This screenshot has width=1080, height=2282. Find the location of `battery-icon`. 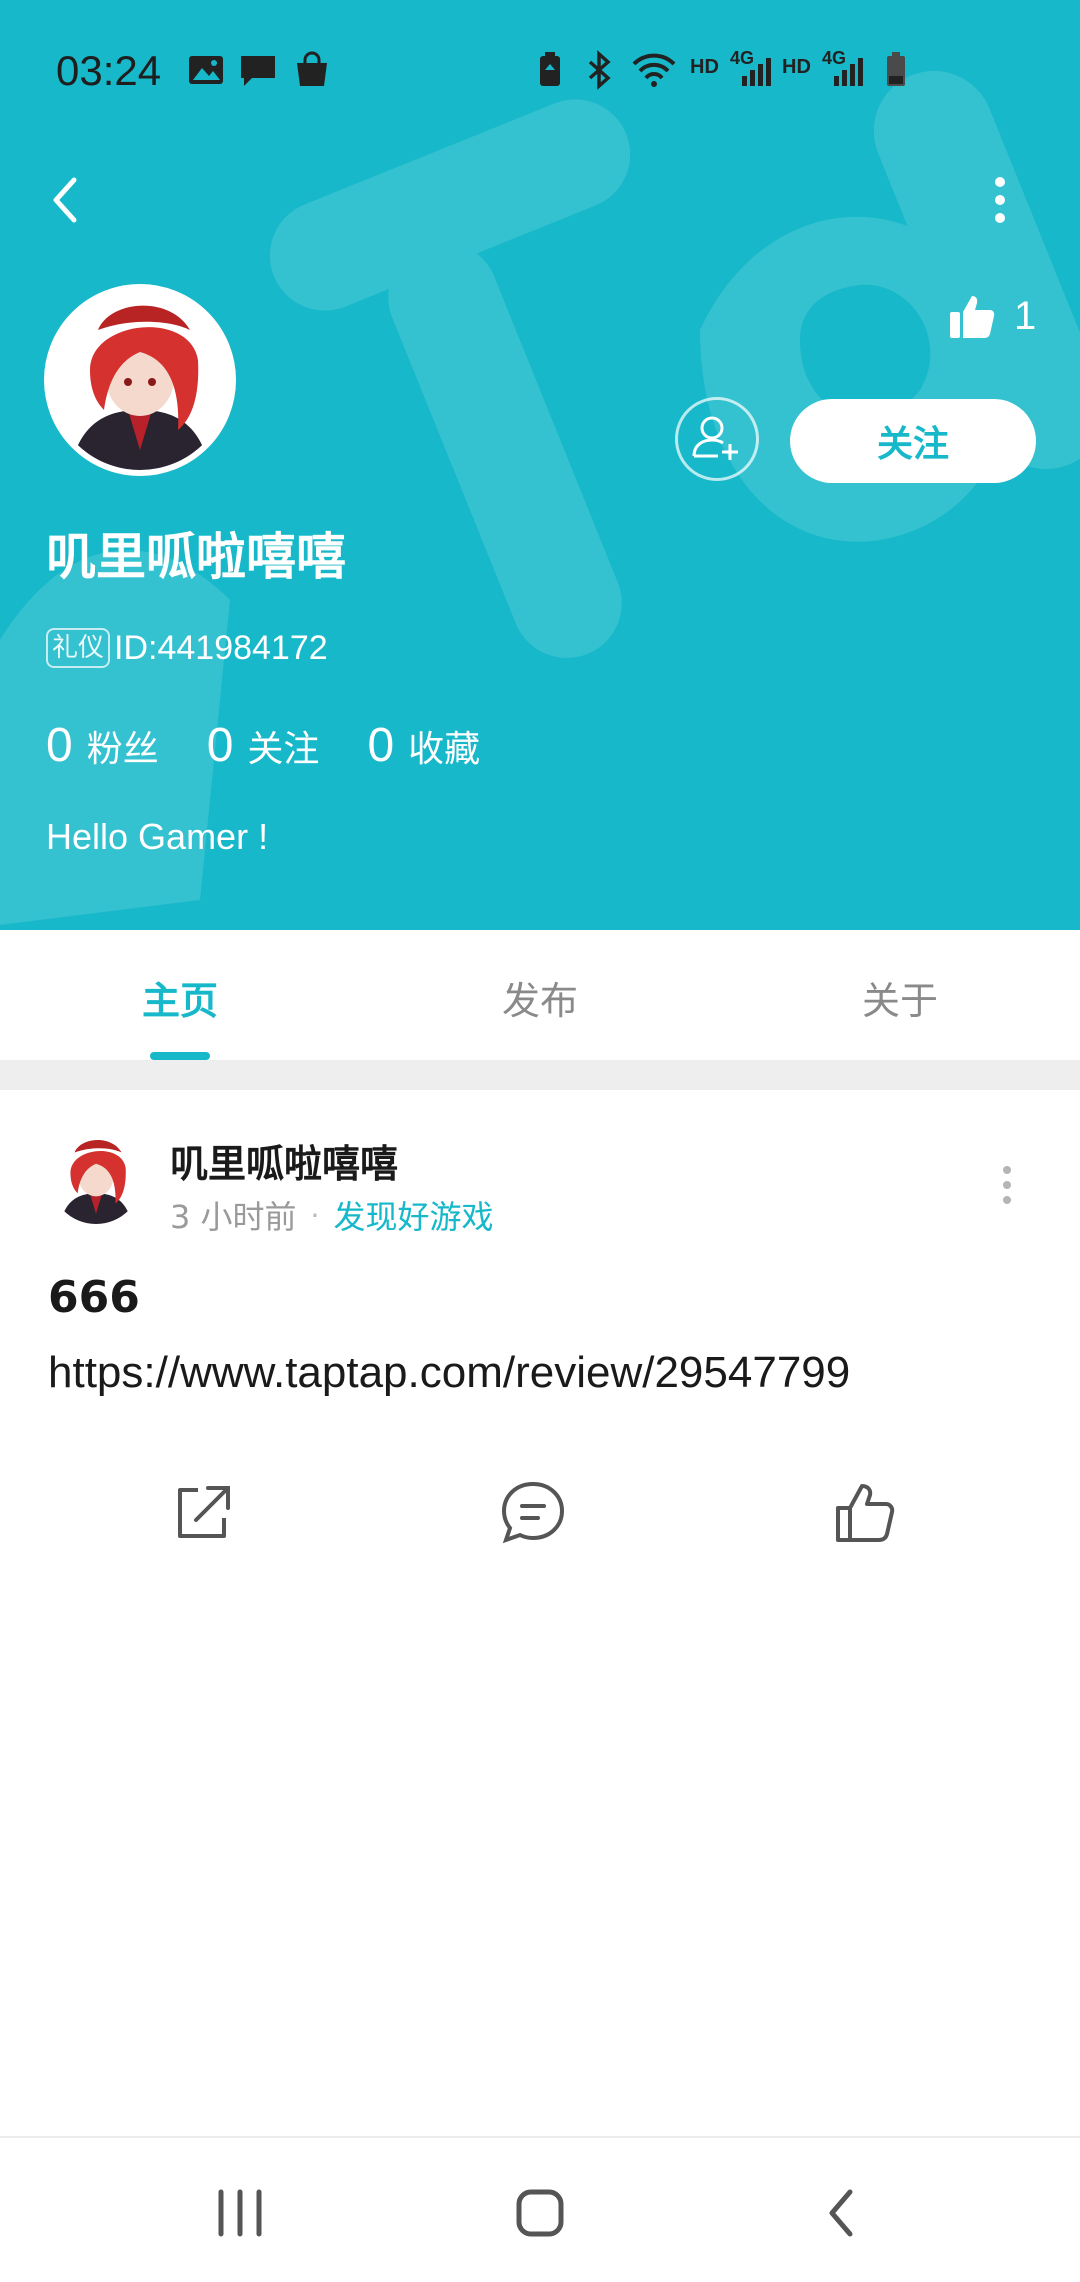

battery-icon is located at coordinates (896, 69).